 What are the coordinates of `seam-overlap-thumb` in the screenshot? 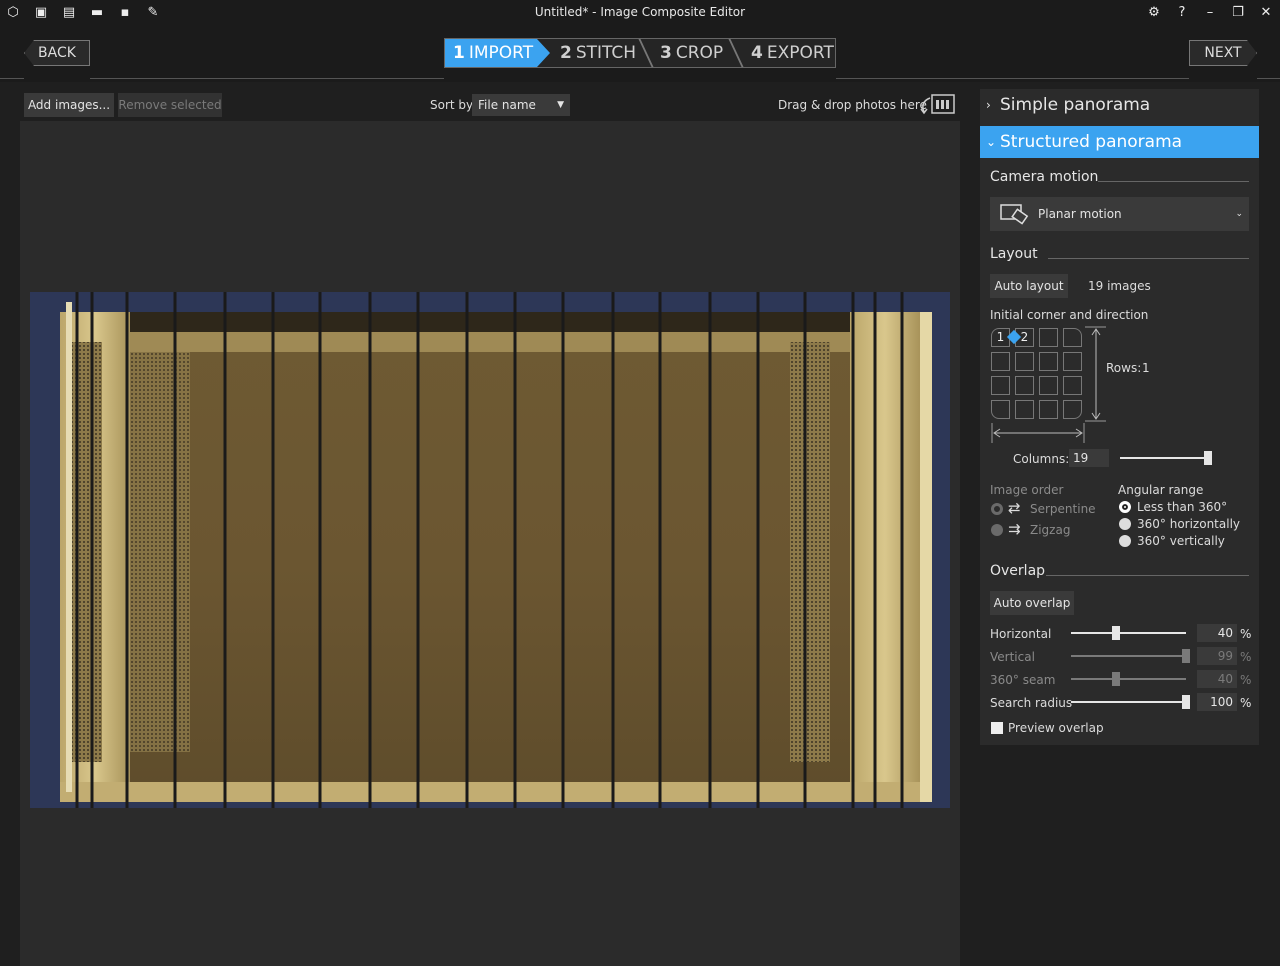 It's located at (1116, 679).